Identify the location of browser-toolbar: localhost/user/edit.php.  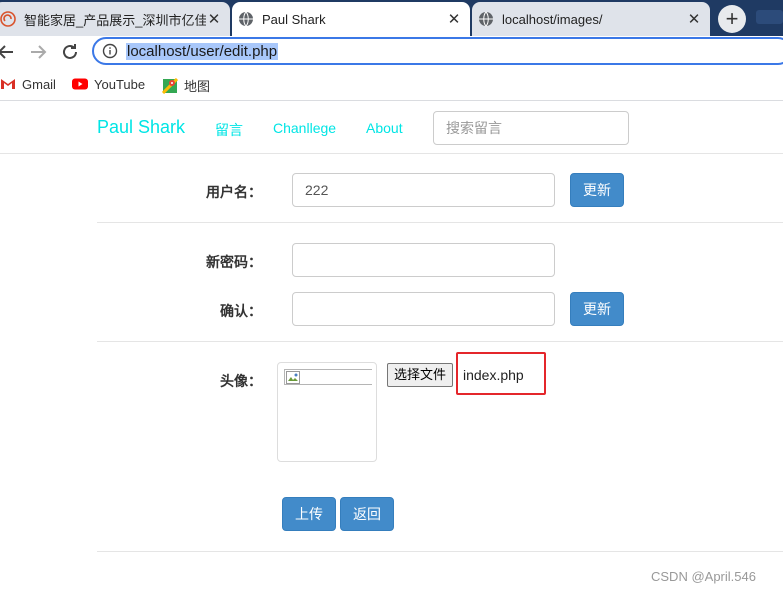
(391, 52).